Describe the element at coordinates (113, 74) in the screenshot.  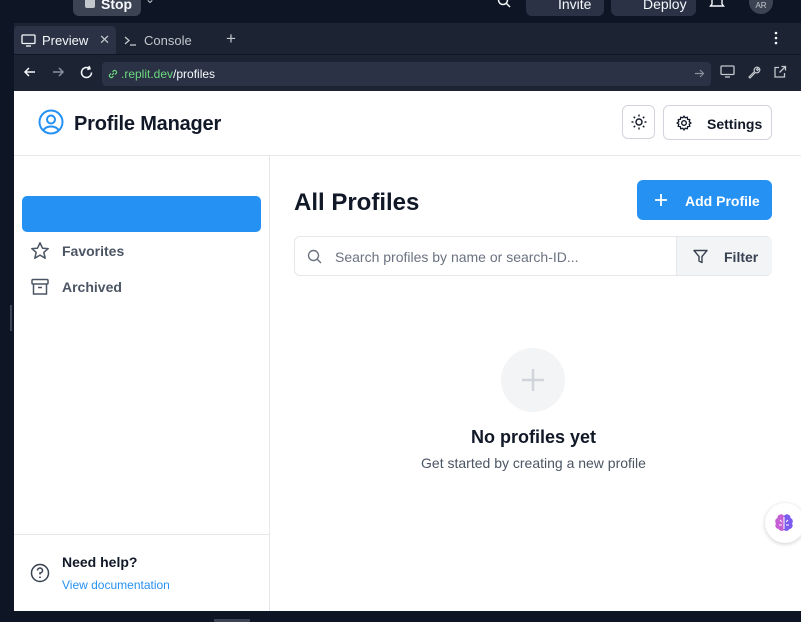
I see `link-icon` at that location.